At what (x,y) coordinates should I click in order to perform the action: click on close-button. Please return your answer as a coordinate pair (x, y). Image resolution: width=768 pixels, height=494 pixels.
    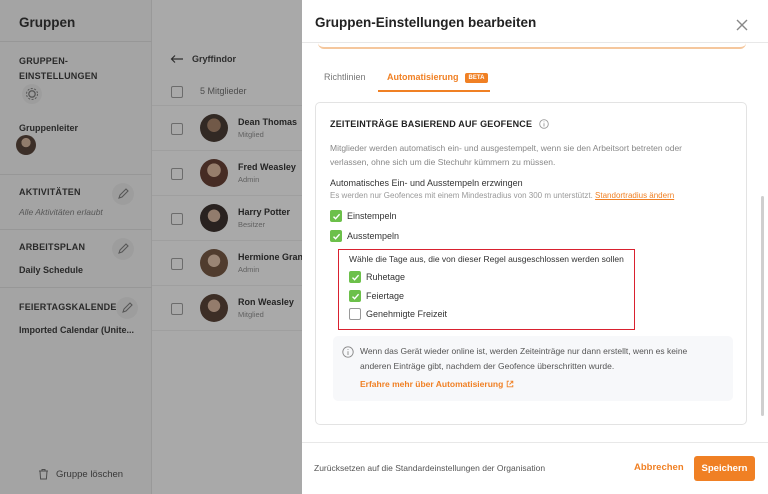
    Looking at the image, I should click on (742, 25).